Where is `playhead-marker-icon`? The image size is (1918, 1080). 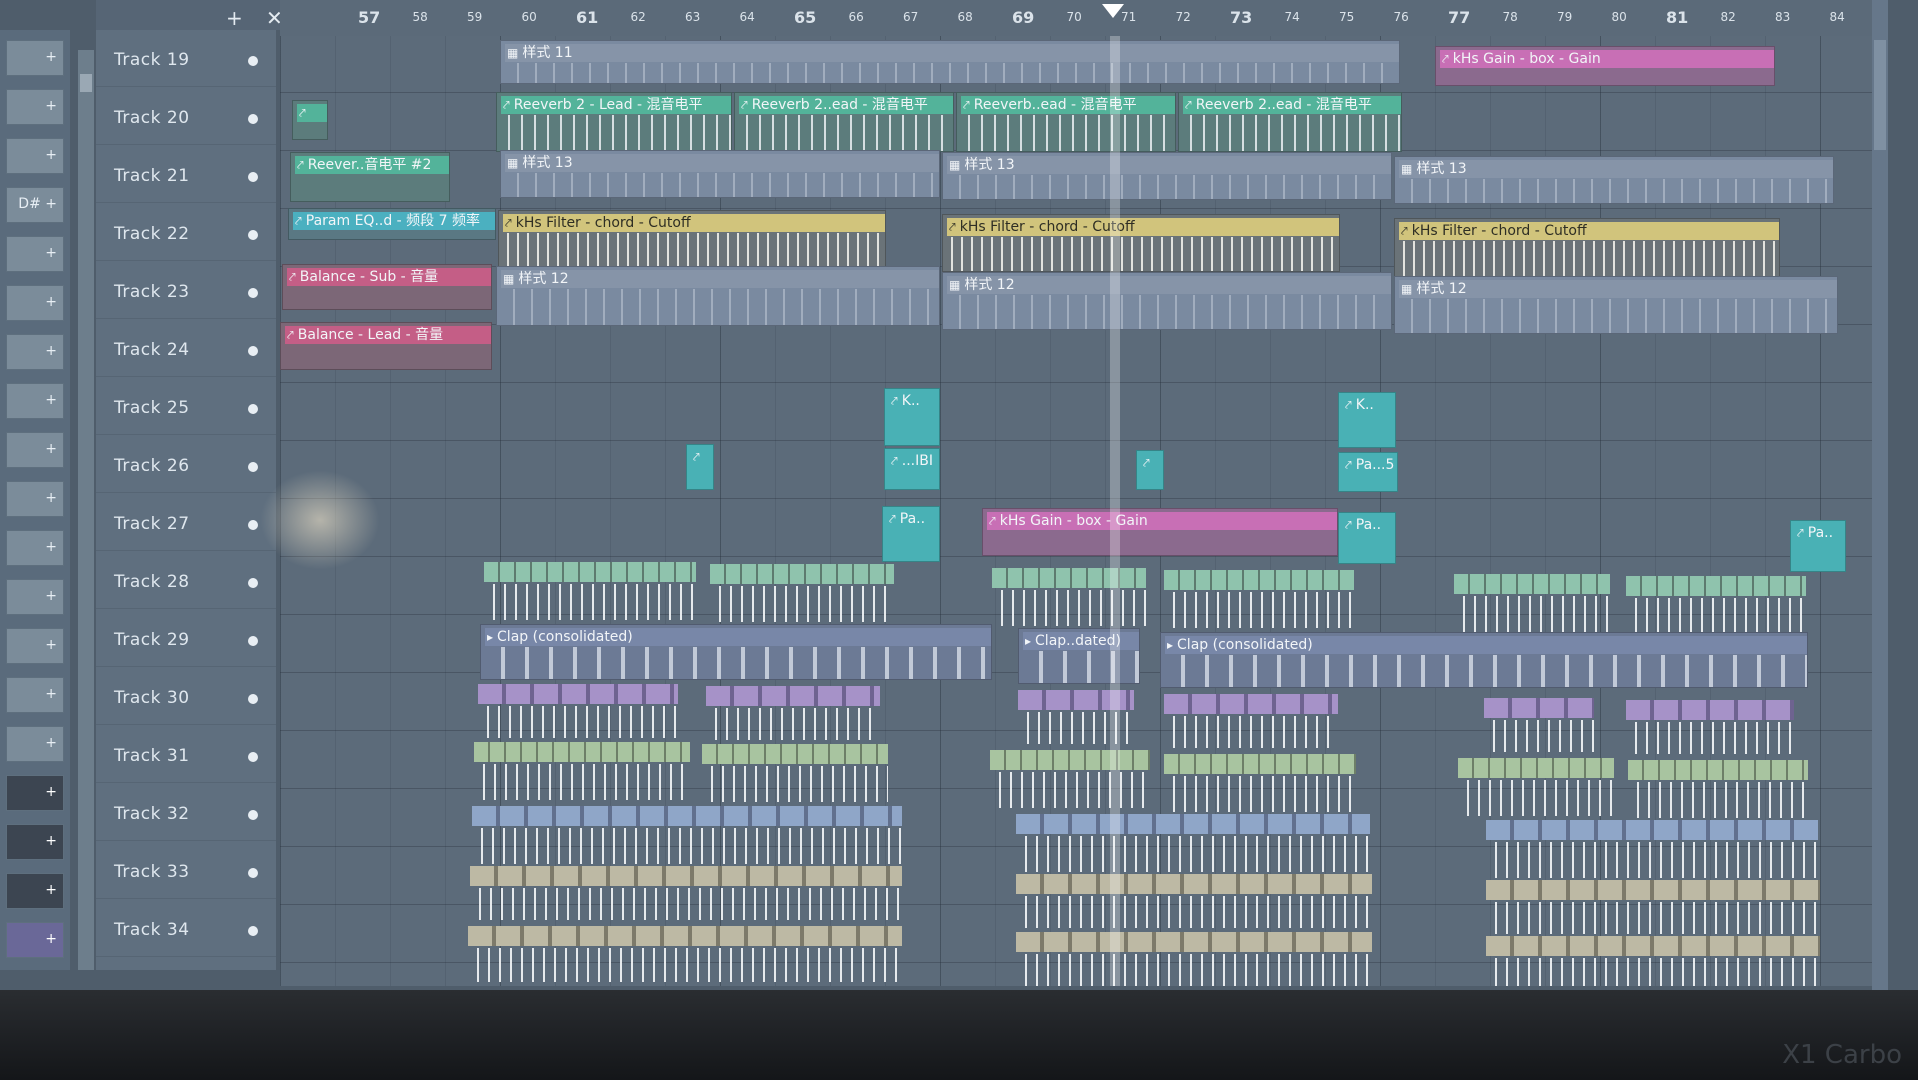
playhead-marker-icon is located at coordinates (1113, 11).